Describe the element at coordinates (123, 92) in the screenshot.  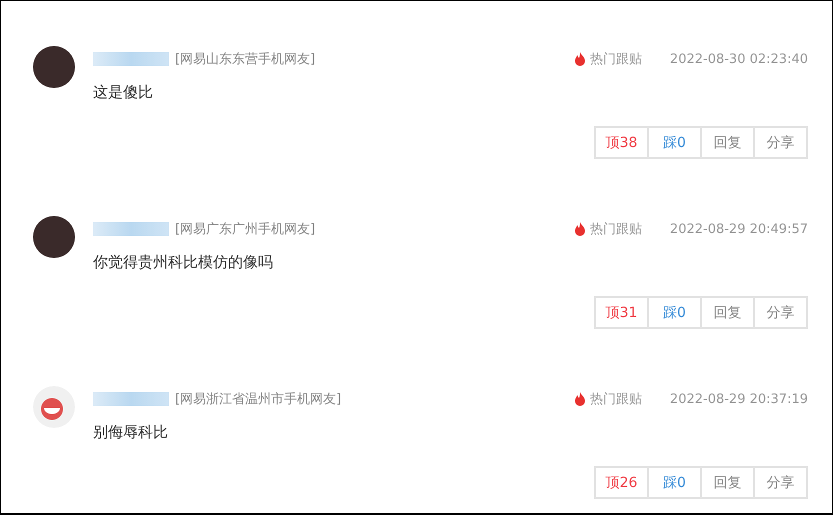
I see `comment-text: 这是傻比` at that location.